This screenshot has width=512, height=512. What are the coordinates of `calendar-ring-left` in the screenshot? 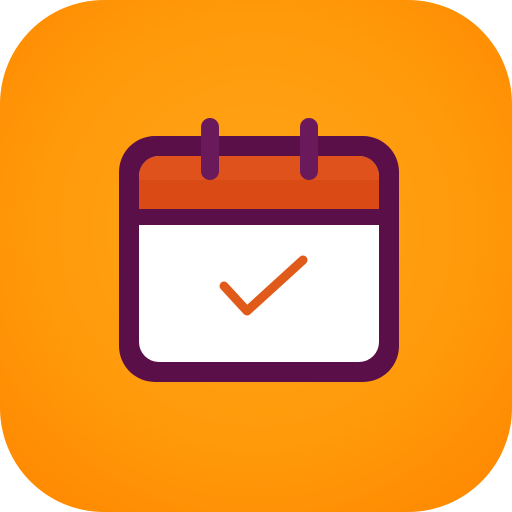 It's located at (210, 149).